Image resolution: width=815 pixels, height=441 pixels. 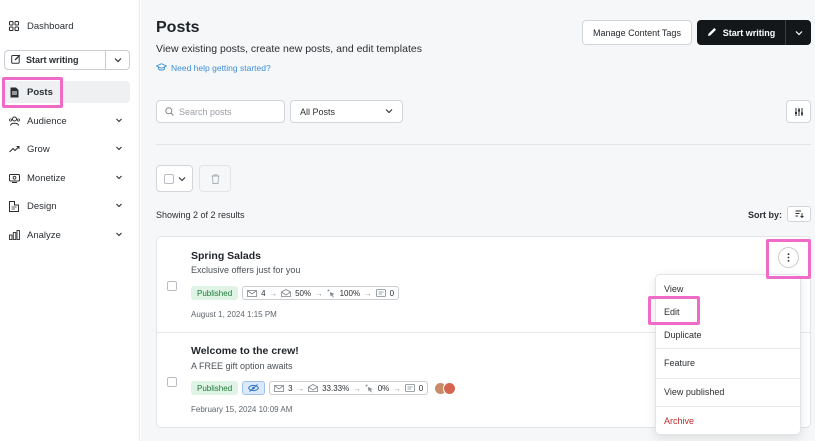 What do you see at coordinates (14, 149) in the screenshot?
I see `trend-up-icon` at bounding box center [14, 149].